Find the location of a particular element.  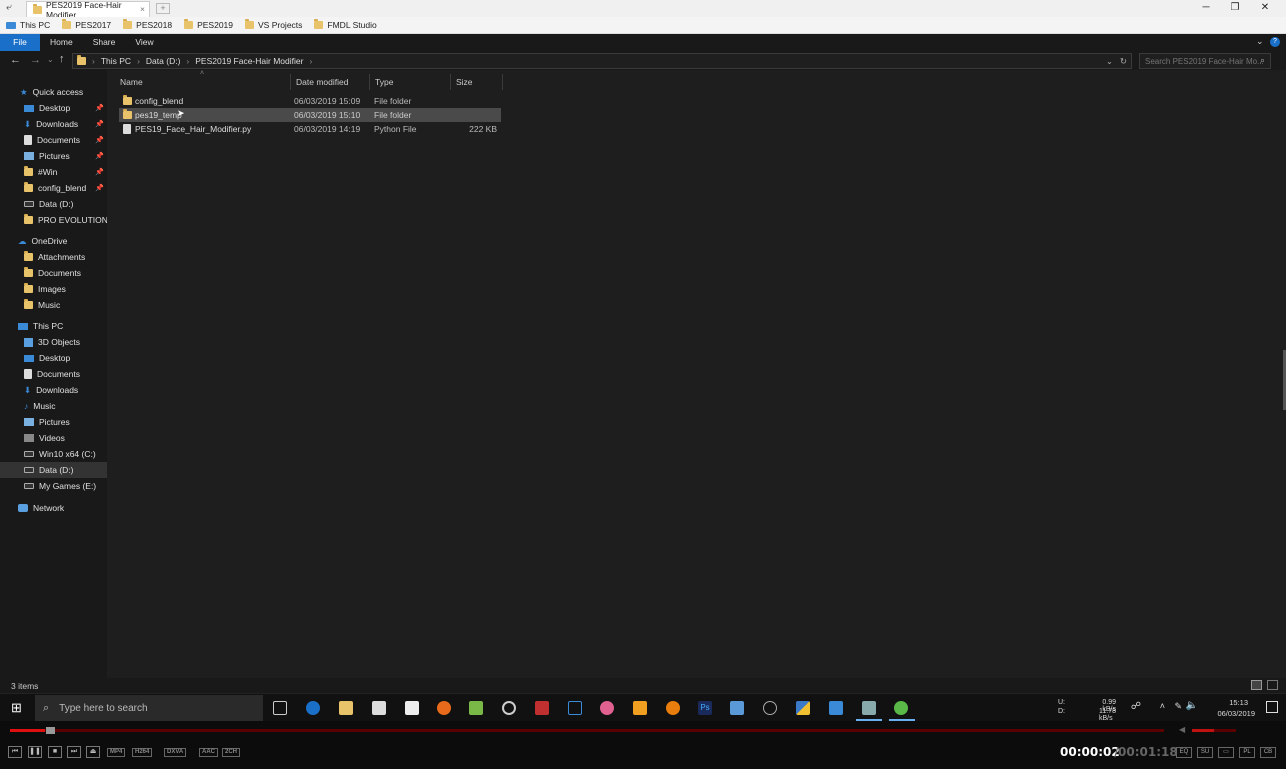

window-app-icon is located at coordinates (836, 708).